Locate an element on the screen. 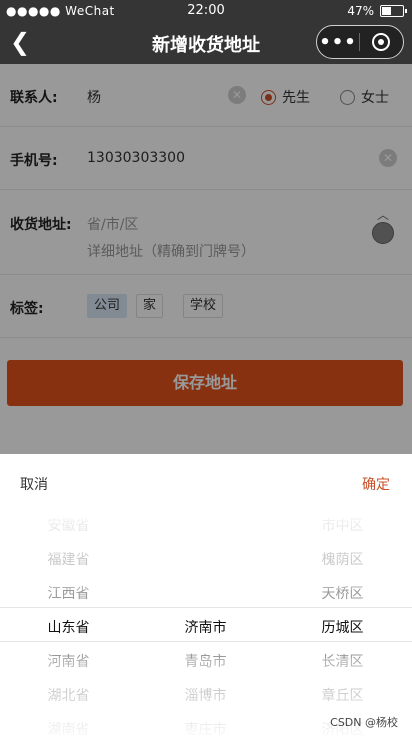 The height and width of the screenshot is (747, 412). more-button: ••• is located at coordinates (338, 42).